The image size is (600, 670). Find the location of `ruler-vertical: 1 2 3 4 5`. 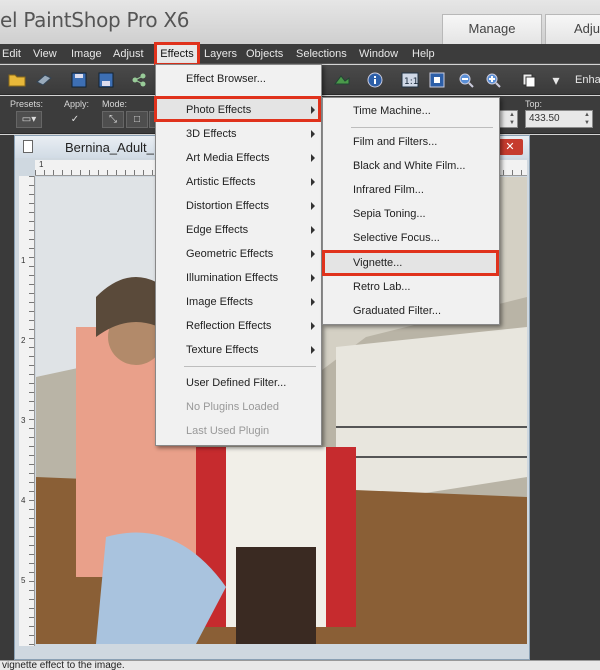

ruler-vertical: 1 2 3 4 5 is located at coordinates (27, 411).